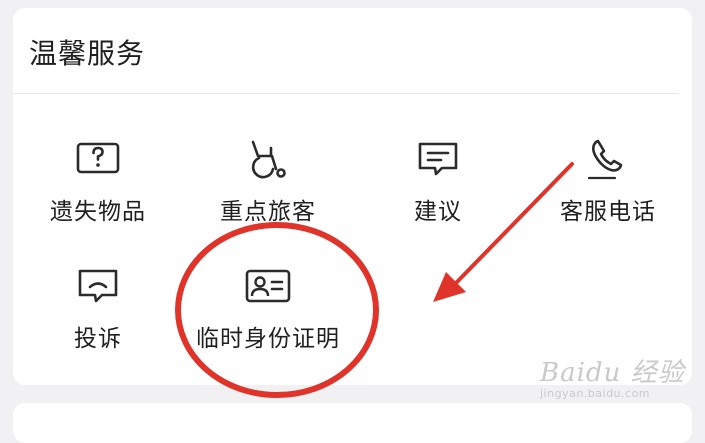 This screenshot has height=443, width=705. Describe the element at coordinates (268, 159) in the screenshot. I see `wheelchair-icon` at that location.